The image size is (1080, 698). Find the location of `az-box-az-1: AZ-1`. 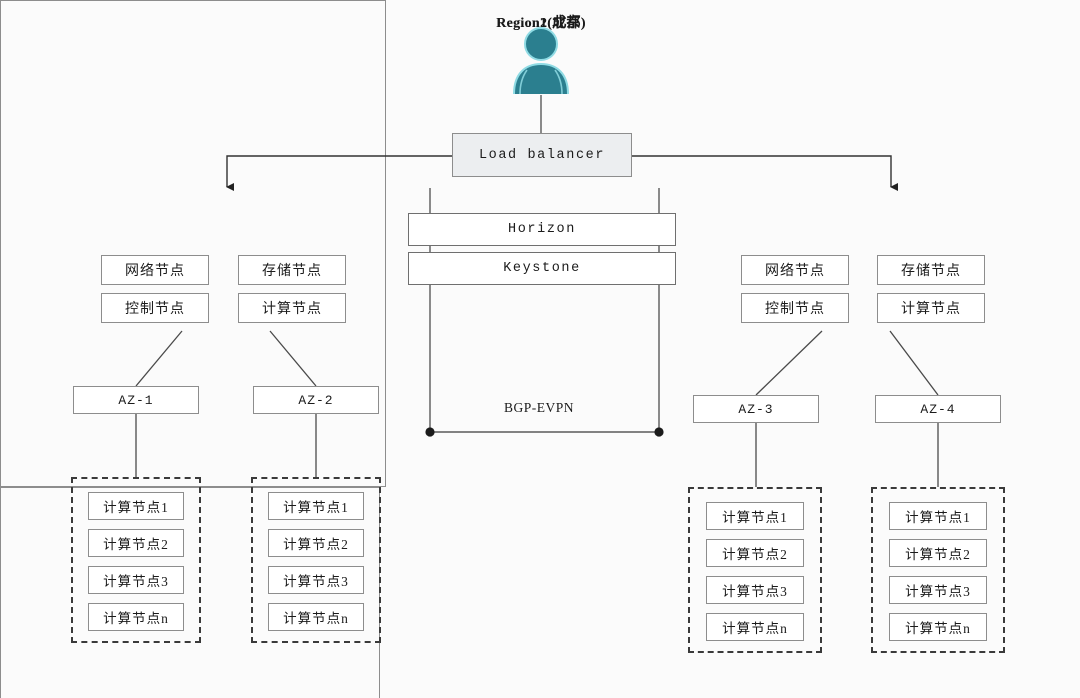

az-box-az-1: AZ-1 is located at coordinates (136, 400).